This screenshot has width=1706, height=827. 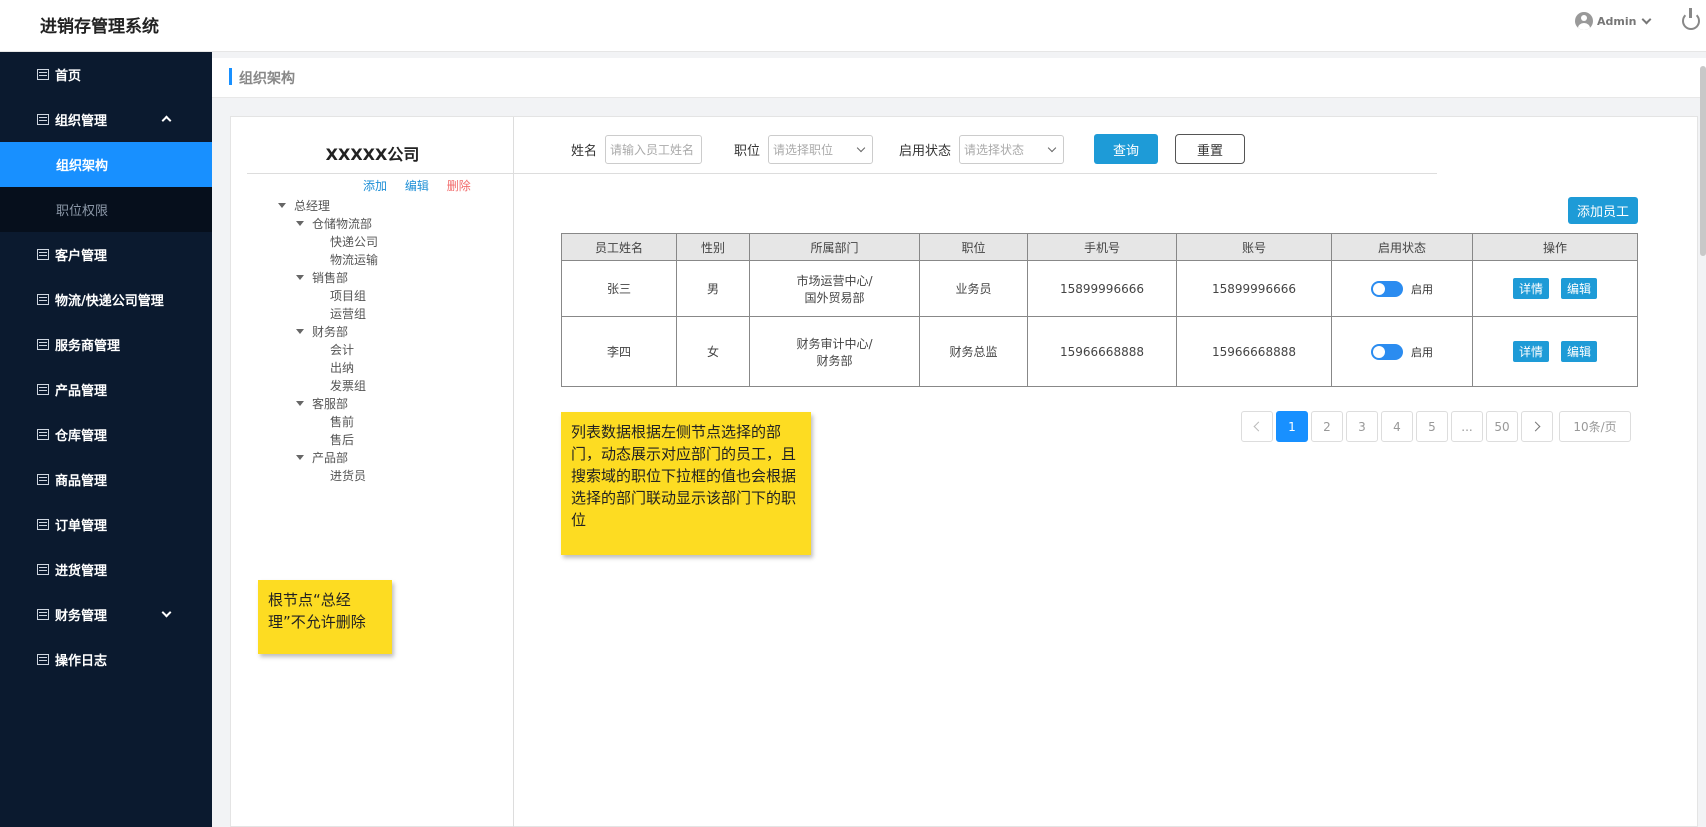 I want to click on top-bar: 进销存管理系统 Admin, so click(x=853, y=26).